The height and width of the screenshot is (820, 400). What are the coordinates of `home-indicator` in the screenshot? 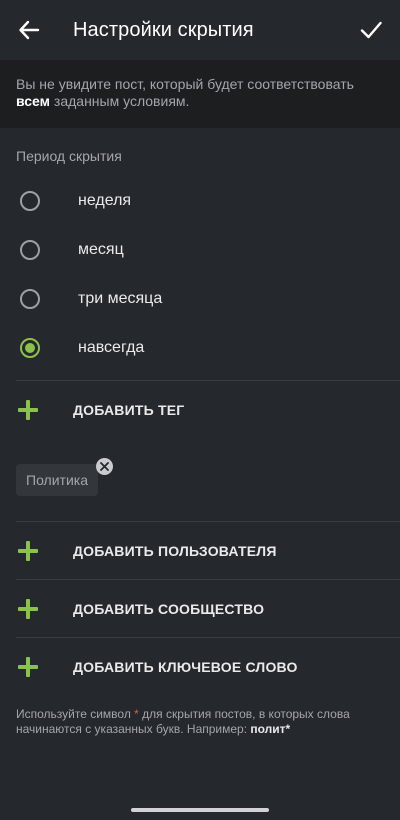 It's located at (200, 810).